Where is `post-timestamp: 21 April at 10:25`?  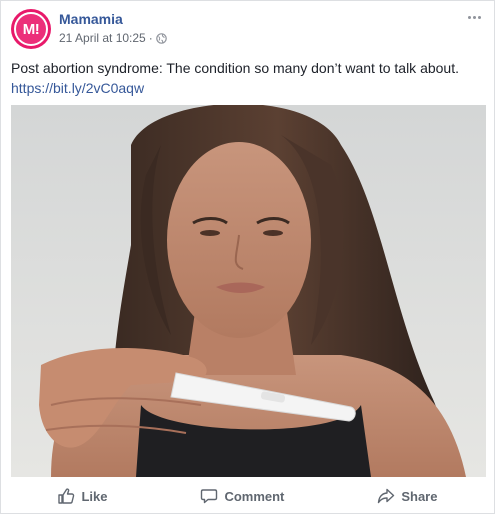 post-timestamp: 21 April at 10:25 is located at coordinates (102, 38).